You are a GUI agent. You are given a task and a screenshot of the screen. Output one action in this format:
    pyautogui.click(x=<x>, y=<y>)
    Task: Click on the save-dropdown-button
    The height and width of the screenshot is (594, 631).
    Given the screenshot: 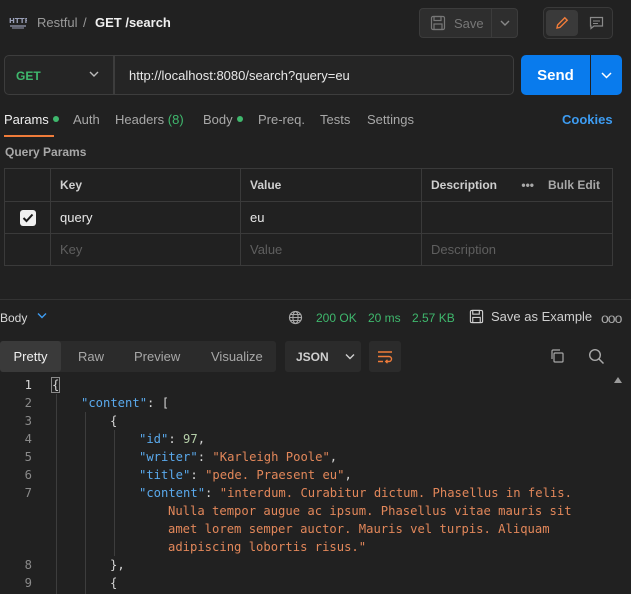 What is the action you would take?
    pyautogui.click(x=505, y=23)
    